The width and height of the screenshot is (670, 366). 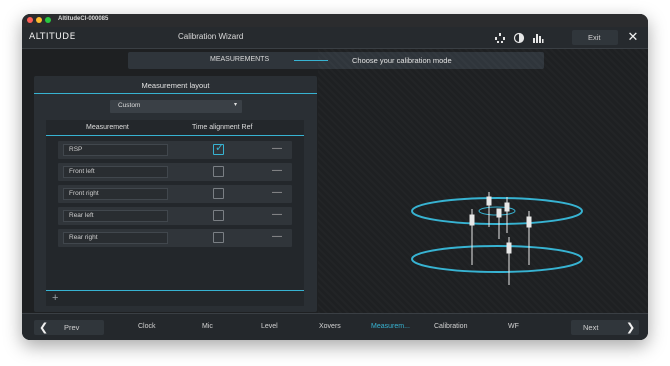 I want to click on contrast-icon, so click(x=519, y=38).